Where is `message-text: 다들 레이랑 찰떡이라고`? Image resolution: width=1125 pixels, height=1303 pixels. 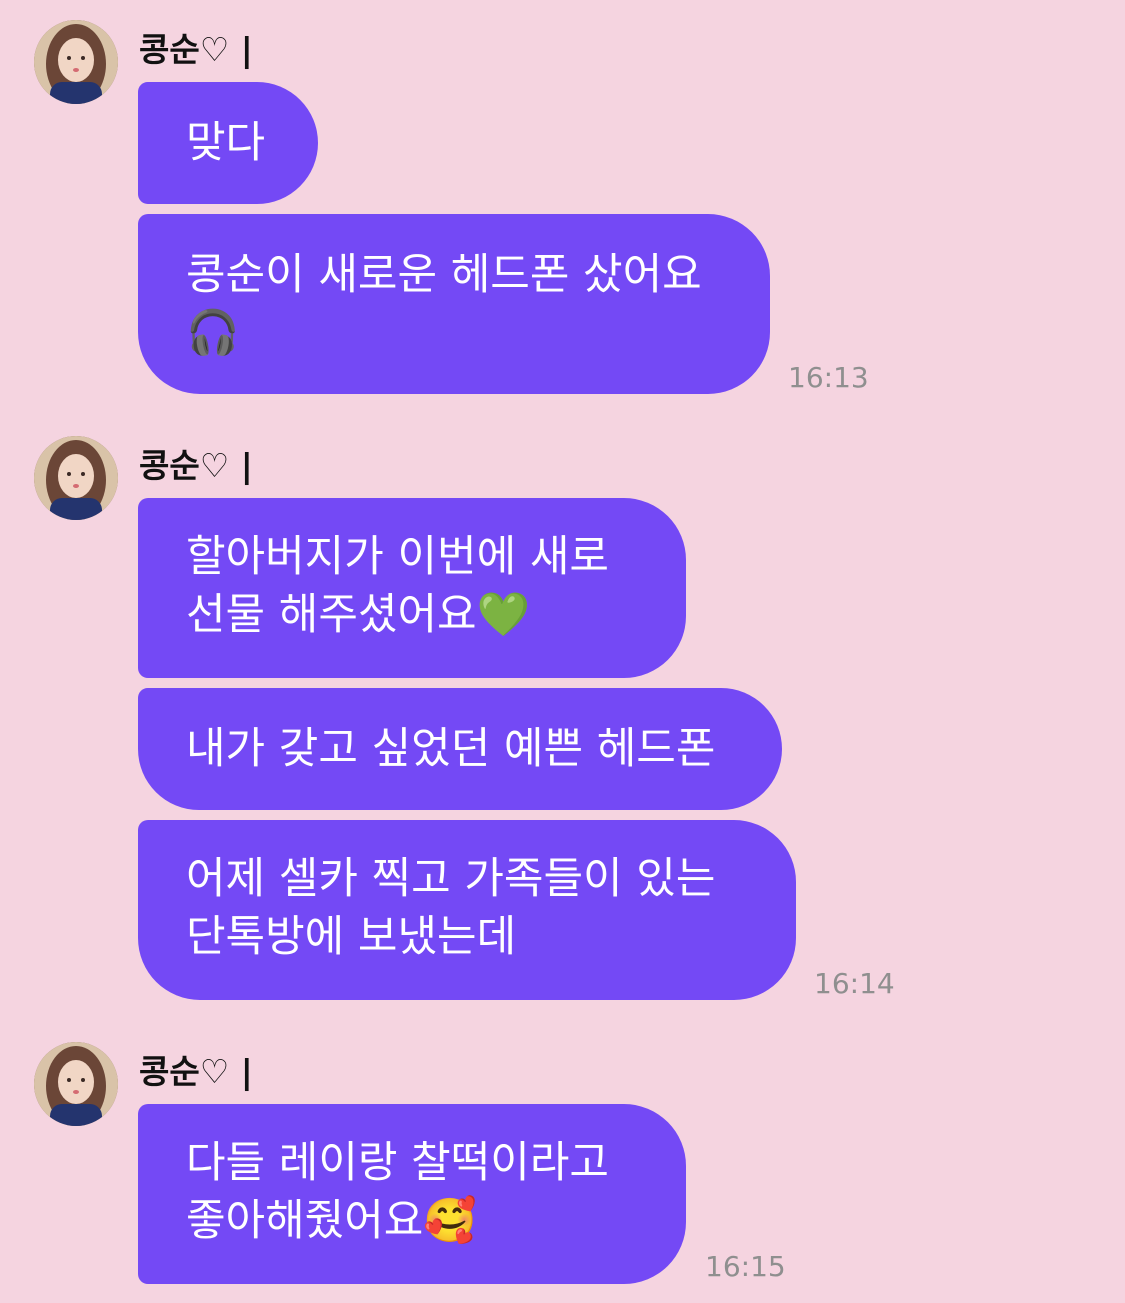
message-text: 다들 레이랑 찰떡이라고 is located at coordinates (397, 1163).